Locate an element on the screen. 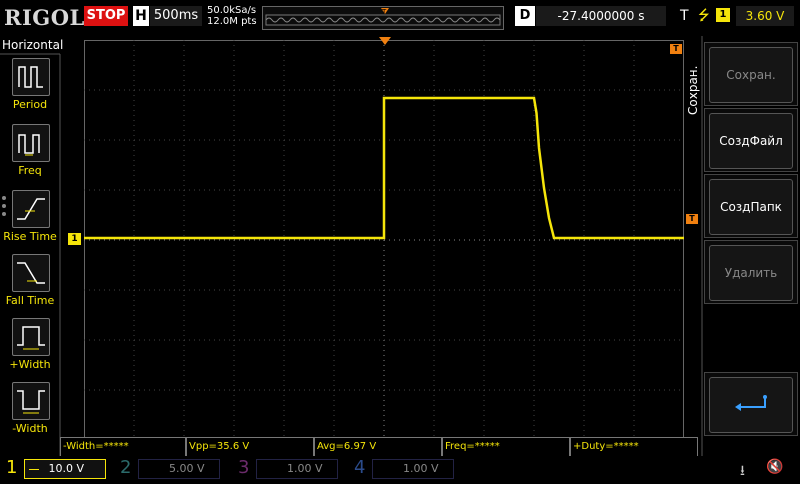 This screenshot has width=800, height=484. channel1-number: 1 is located at coordinates (11, 468).